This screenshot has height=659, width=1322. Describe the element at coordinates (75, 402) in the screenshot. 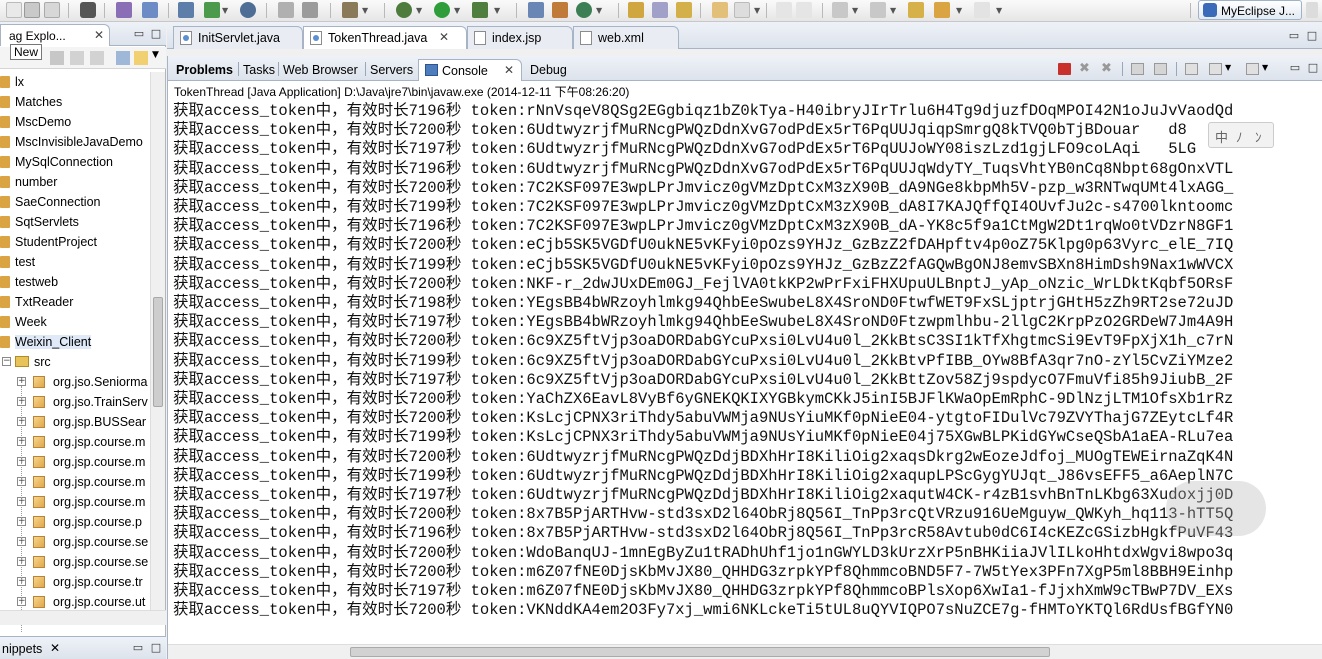

I see `tree-item-package: + org.jso.TrainServ` at that location.